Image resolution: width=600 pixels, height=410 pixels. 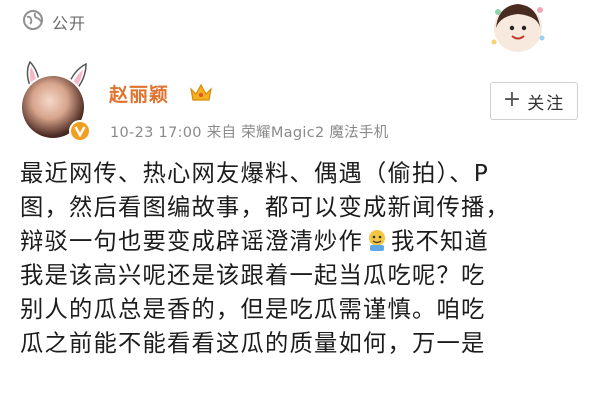 What do you see at coordinates (33, 22) in the screenshot?
I see `globe-icon` at bounding box center [33, 22].